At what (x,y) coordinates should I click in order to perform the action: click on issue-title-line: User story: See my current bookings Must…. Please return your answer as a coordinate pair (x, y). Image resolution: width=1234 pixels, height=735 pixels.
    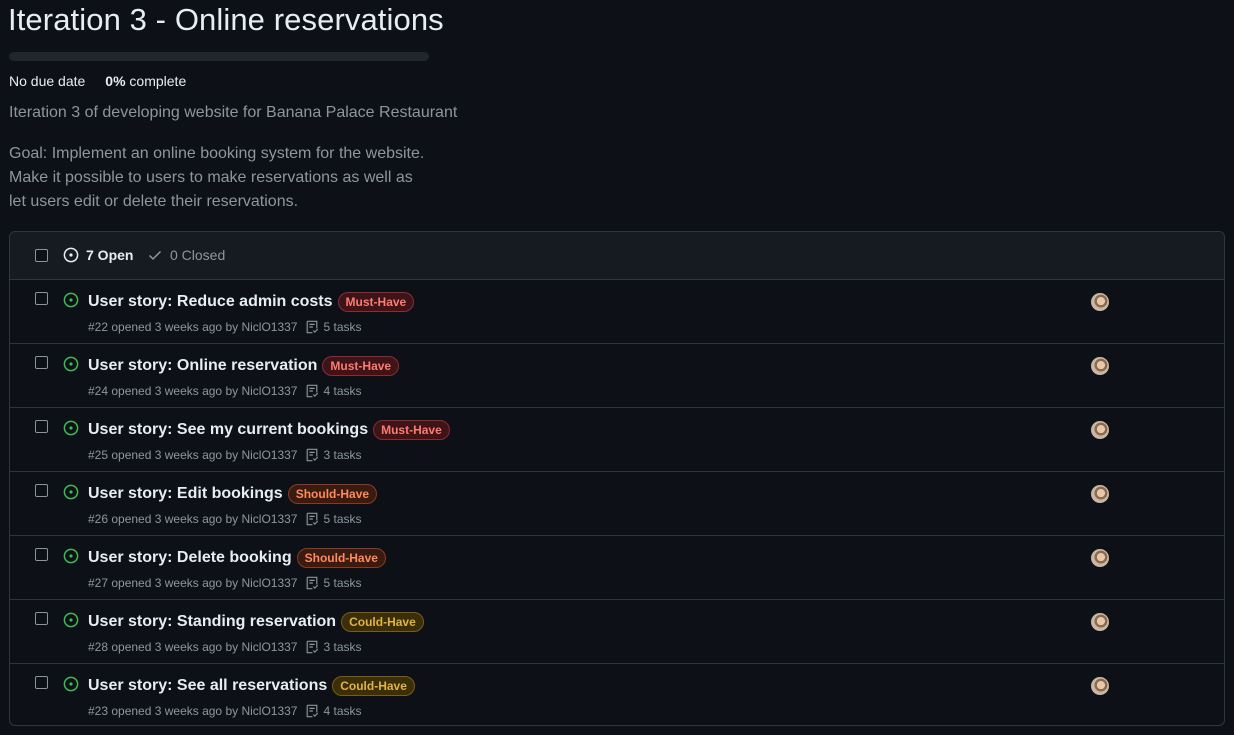
    Looking at the image, I should click on (269, 430).